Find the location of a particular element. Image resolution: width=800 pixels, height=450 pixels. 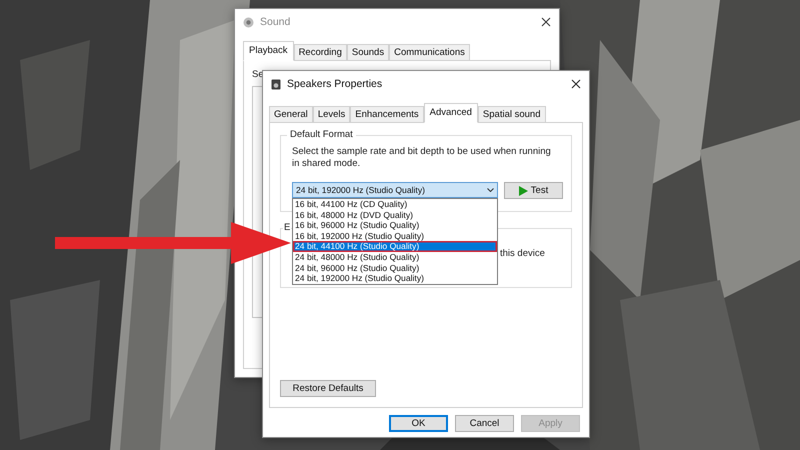

tab: General is located at coordinates (291, 114).